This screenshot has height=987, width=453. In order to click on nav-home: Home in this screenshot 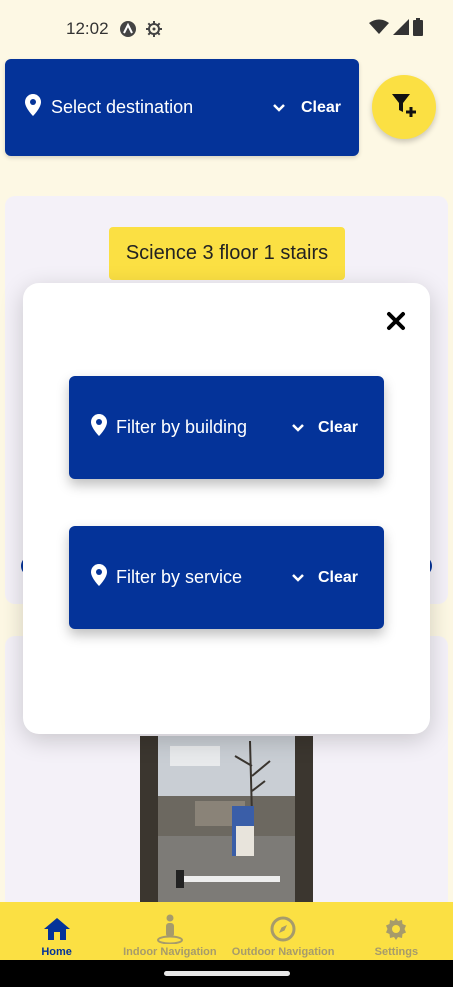, I will do `click(56, 931)`.